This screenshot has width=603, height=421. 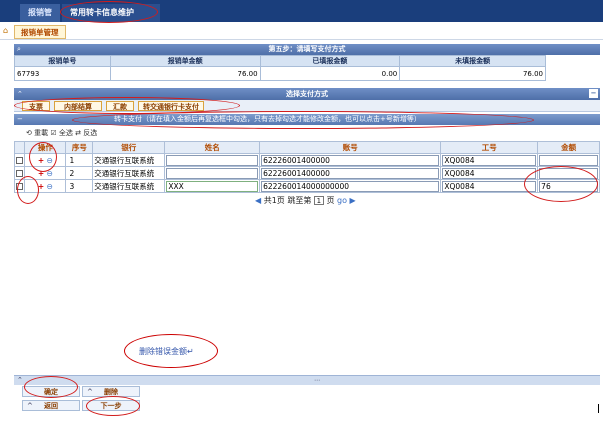 I want to click on text-cursor, so click(x=598, y=408).